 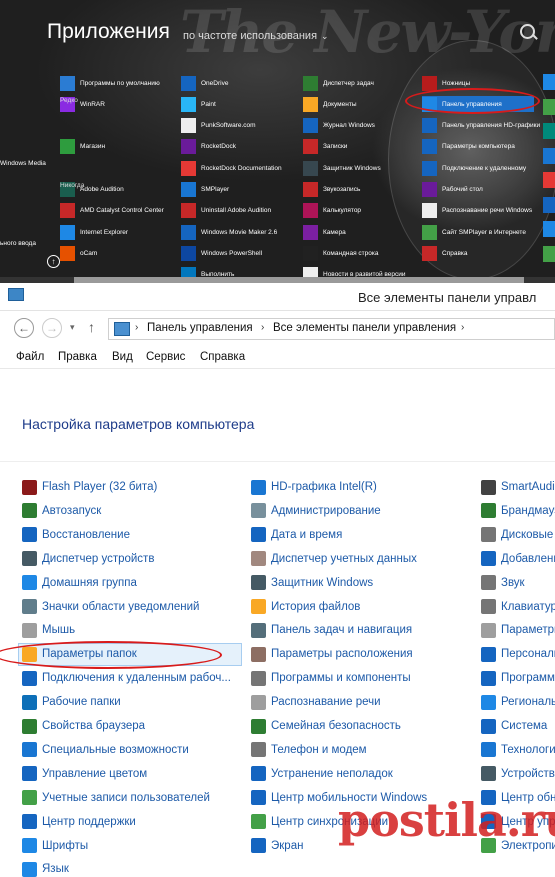 I want to click on control-panel-item: Добавлени, so click(x=518, y=559).